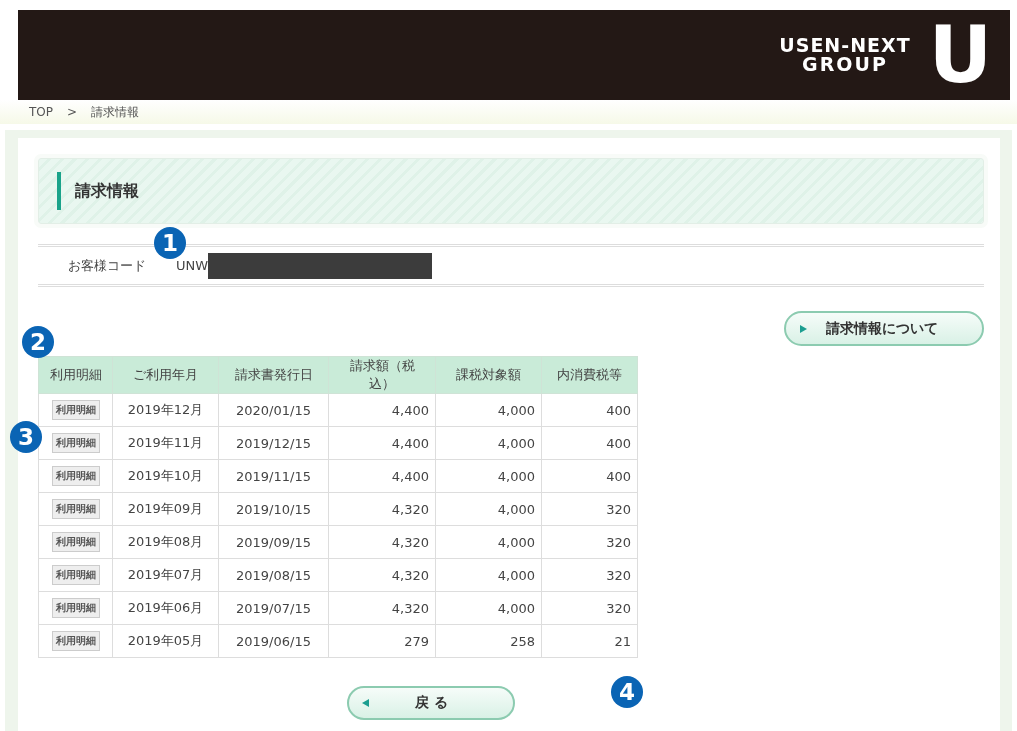  I want to click on table-cell: 2019/10/15, so click(273, 509).